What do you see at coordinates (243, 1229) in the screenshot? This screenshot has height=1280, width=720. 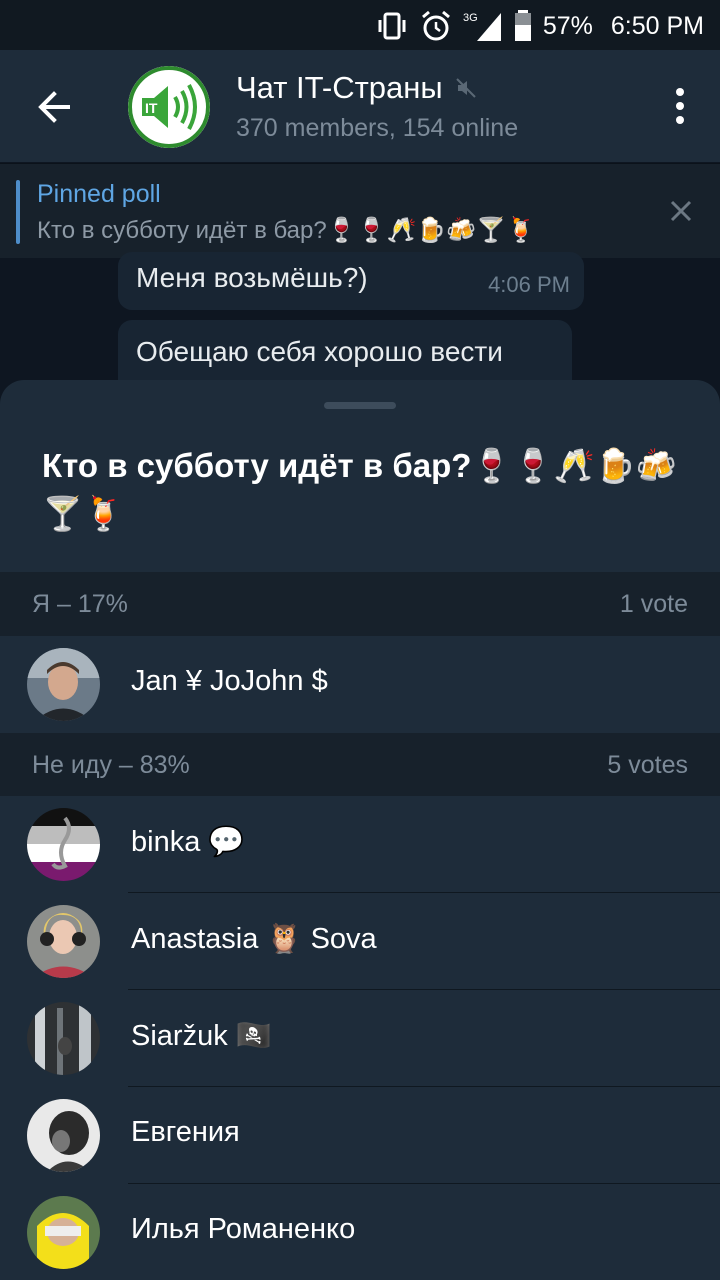 I see `voter-name: Илья Романенко` at bounding box center [243, 1229].